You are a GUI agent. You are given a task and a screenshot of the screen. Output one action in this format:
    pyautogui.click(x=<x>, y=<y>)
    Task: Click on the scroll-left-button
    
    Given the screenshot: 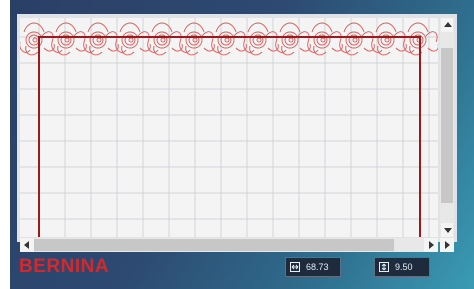 What is the action you would take?
    pyautogui.click(x=27, y=245)
    